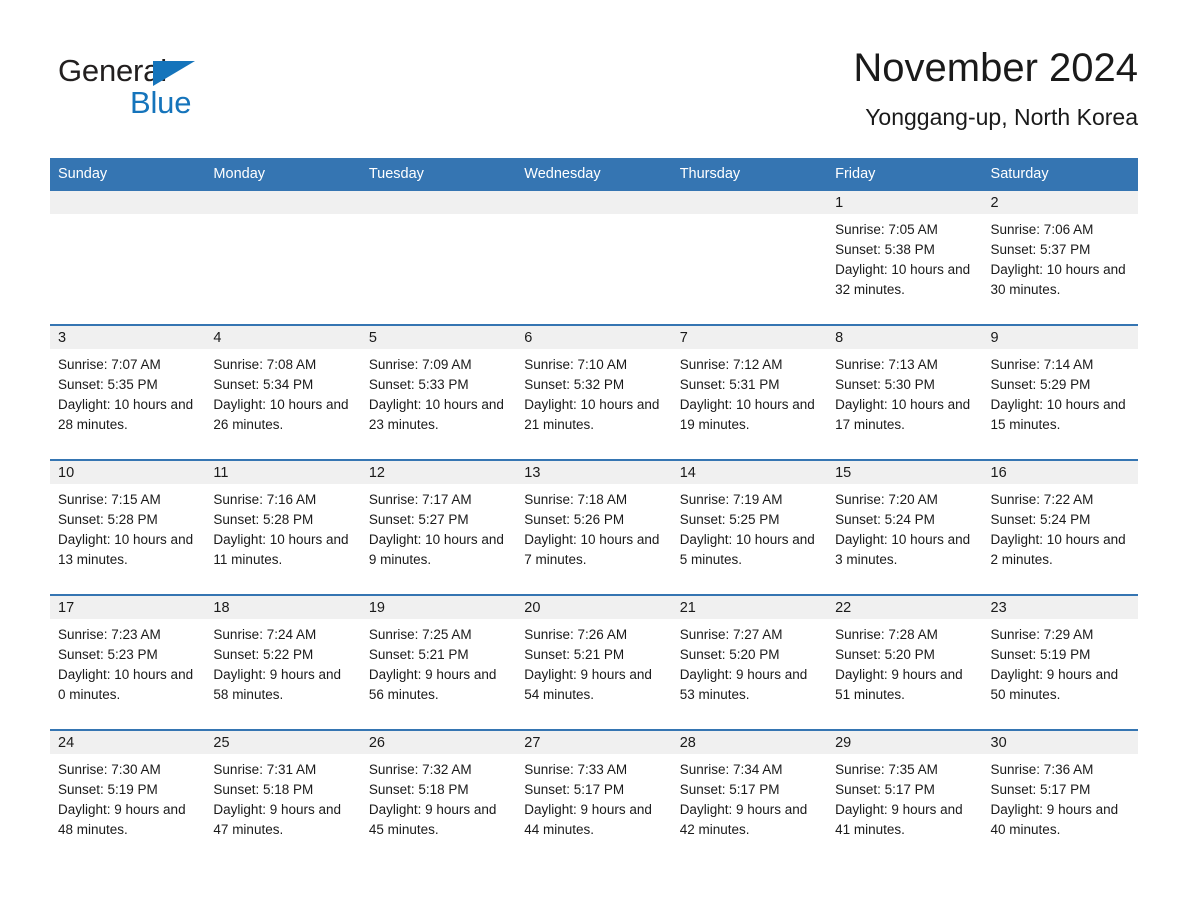  I want to click on daylight-text: Daylight: 9 hours and 56 minutes., so click(432, 684).